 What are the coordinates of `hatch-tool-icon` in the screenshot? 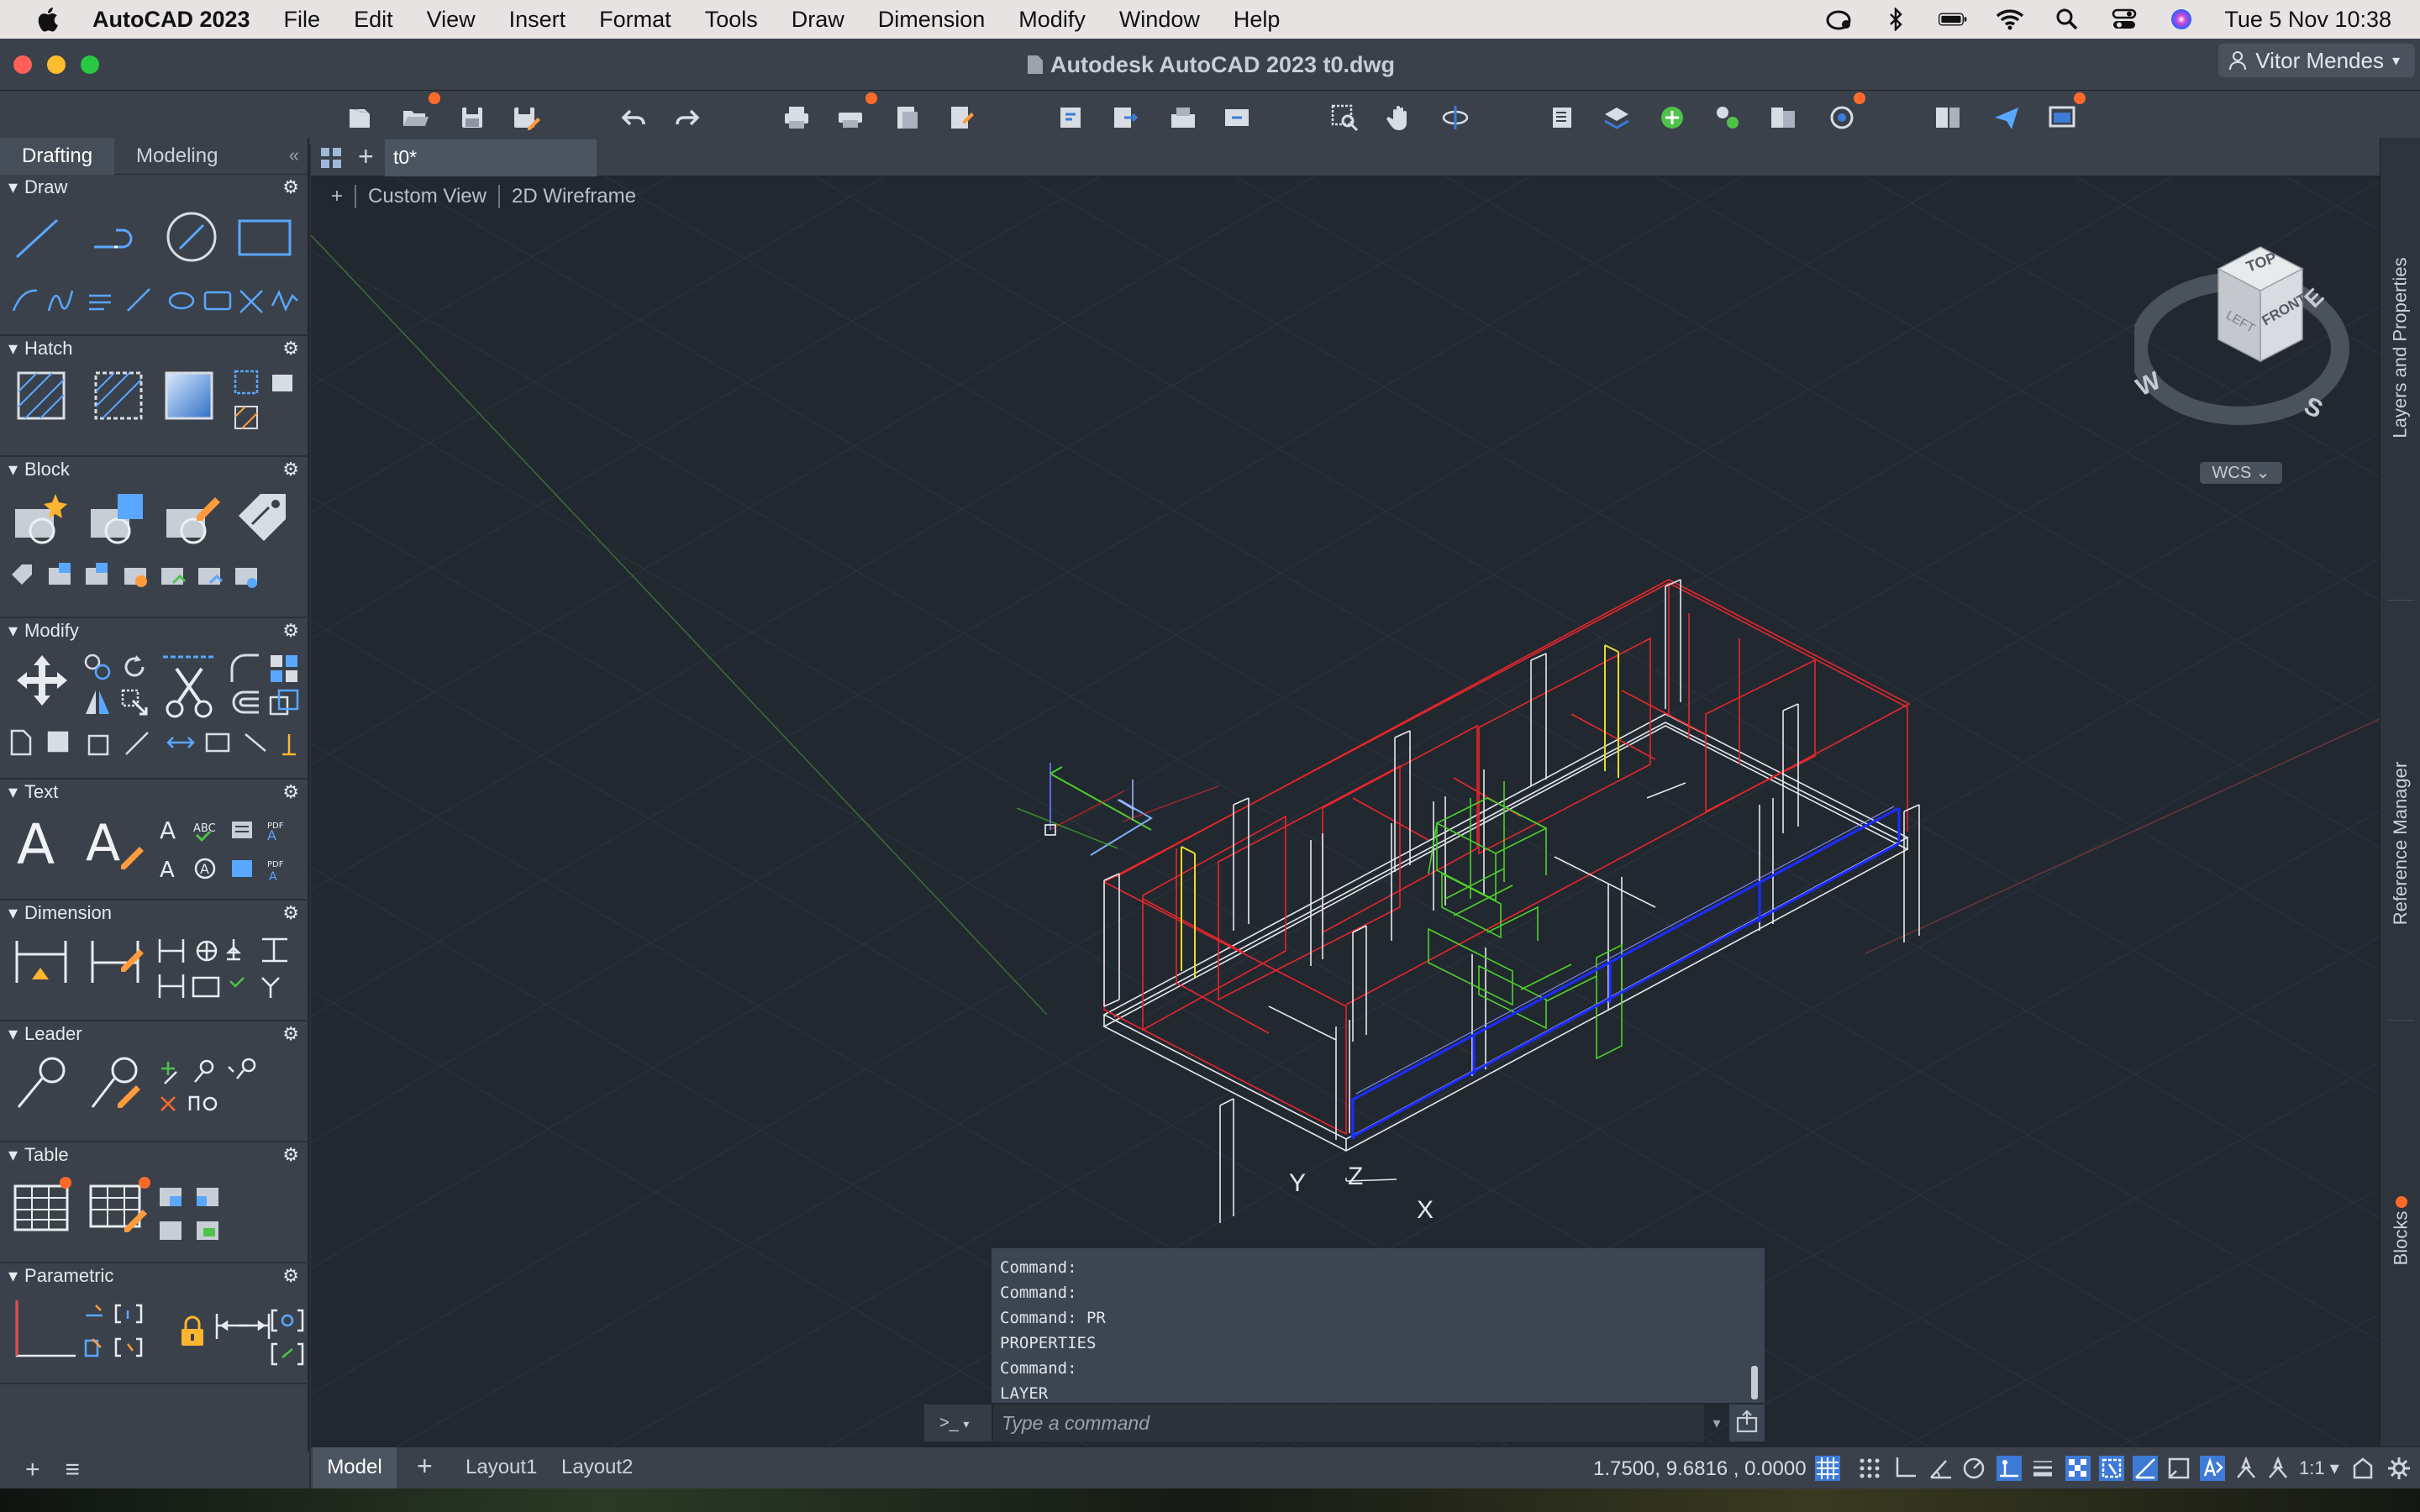 It's located at (41, 396).